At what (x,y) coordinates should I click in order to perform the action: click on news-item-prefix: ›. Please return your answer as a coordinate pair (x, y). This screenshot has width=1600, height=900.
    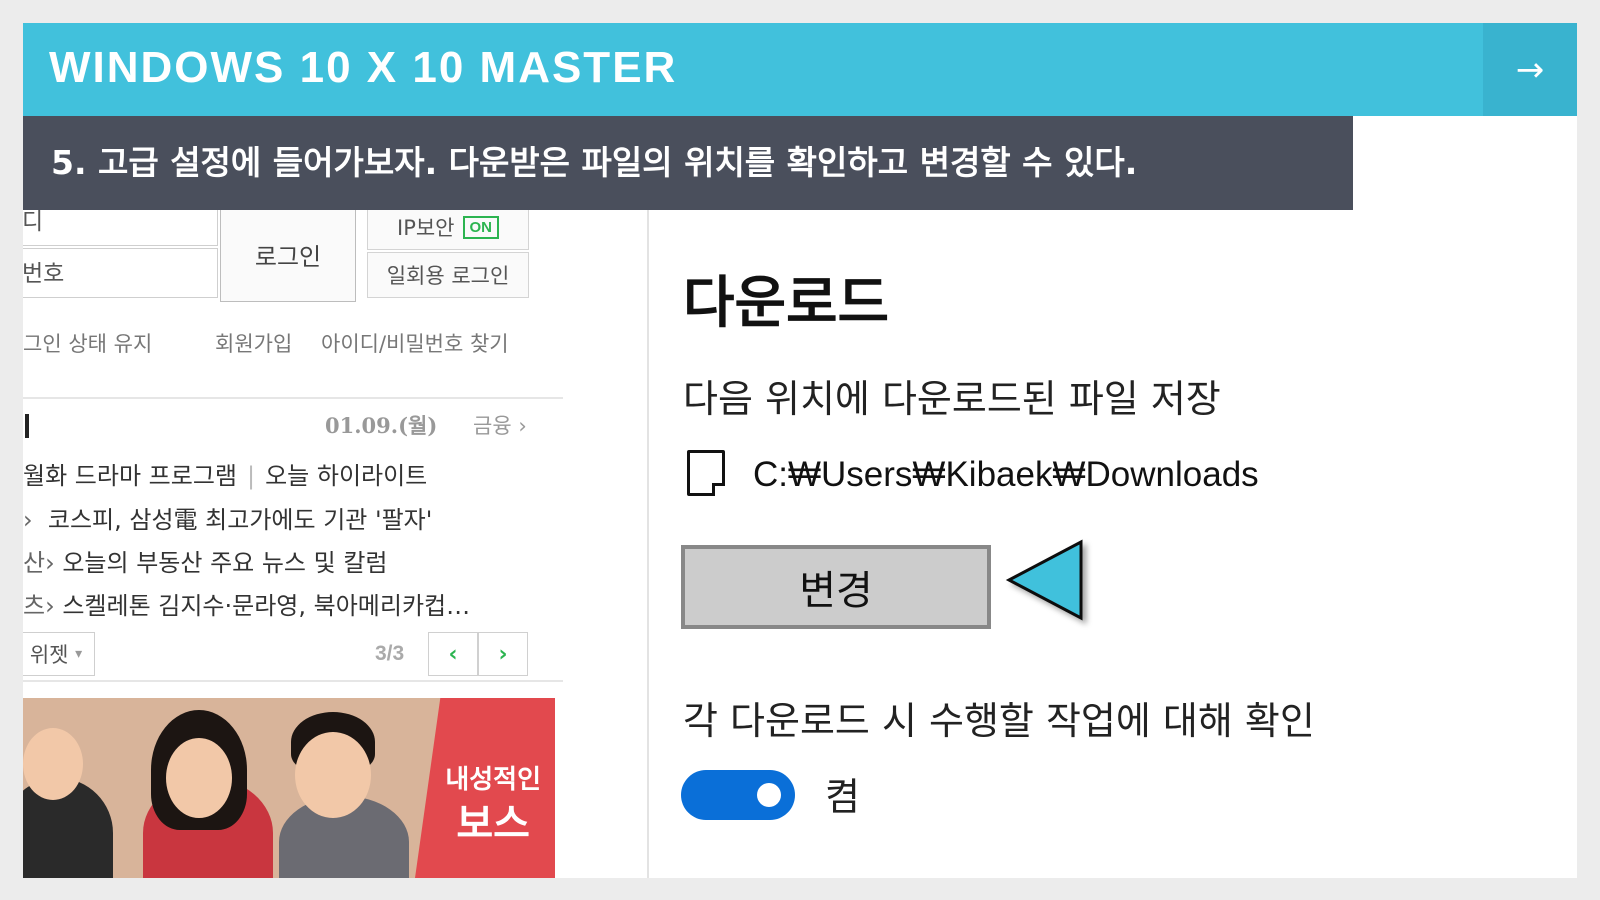
    Looking at the image, I should click on (28, 520).